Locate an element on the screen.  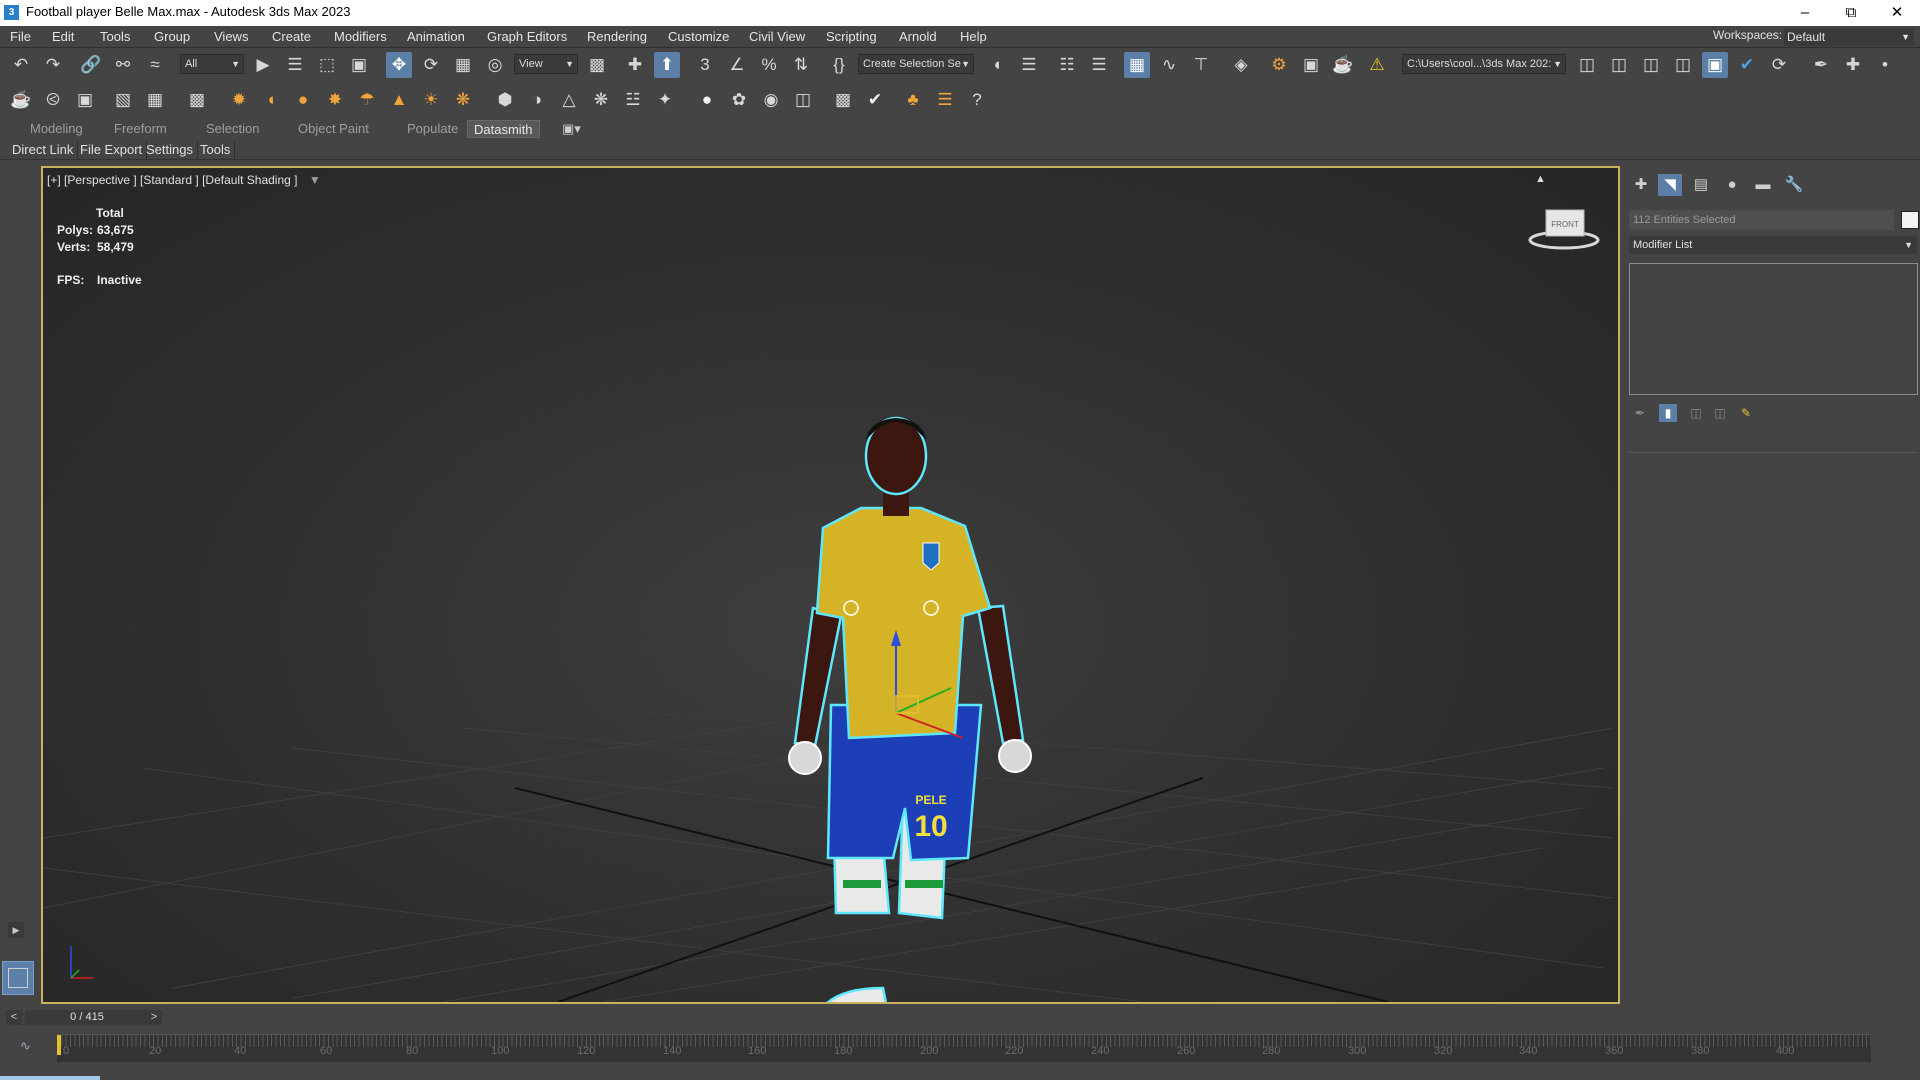
restore-button: ⧉ is located at coordinates (1851, 13).